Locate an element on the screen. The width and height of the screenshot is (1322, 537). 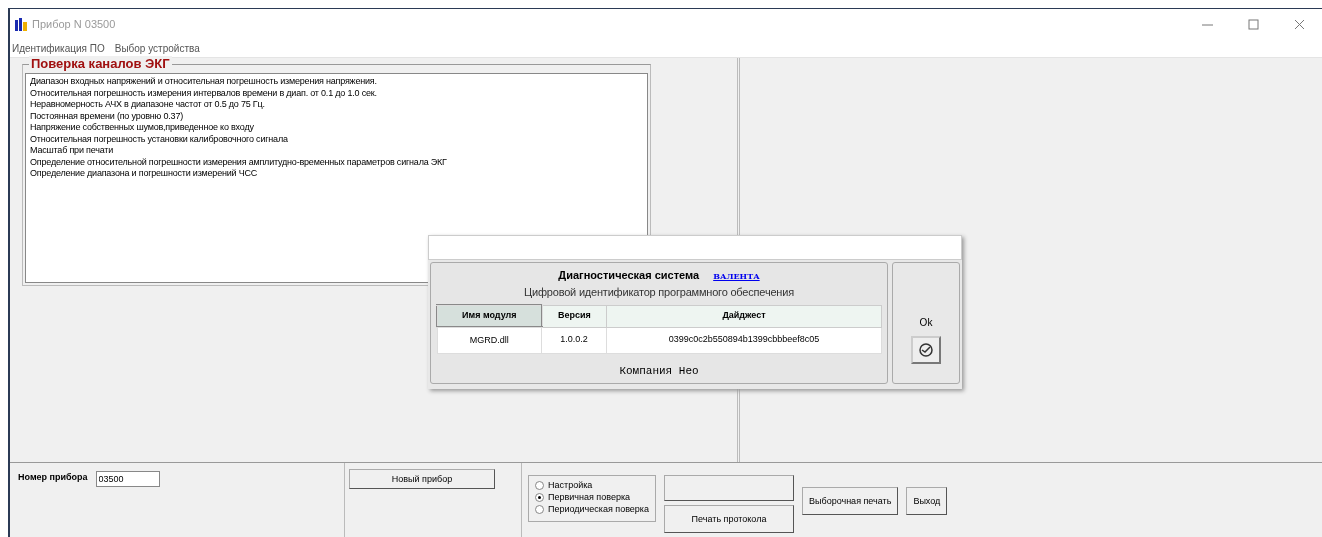
device-label: Номер прибора is located at coordinates (53, 477).